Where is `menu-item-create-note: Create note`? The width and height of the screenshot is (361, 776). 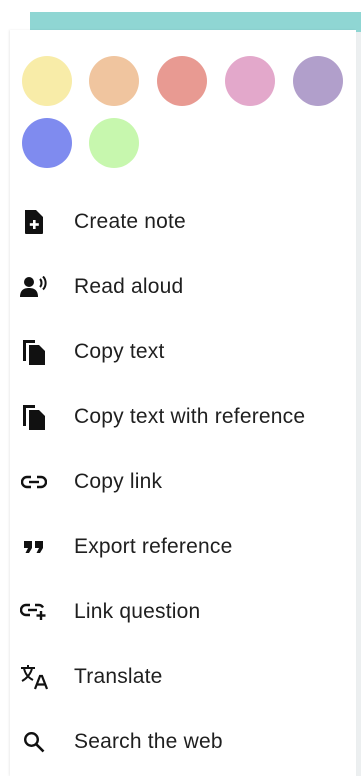 menu-item-create-note: Create note is located at coordinates (183, 222).